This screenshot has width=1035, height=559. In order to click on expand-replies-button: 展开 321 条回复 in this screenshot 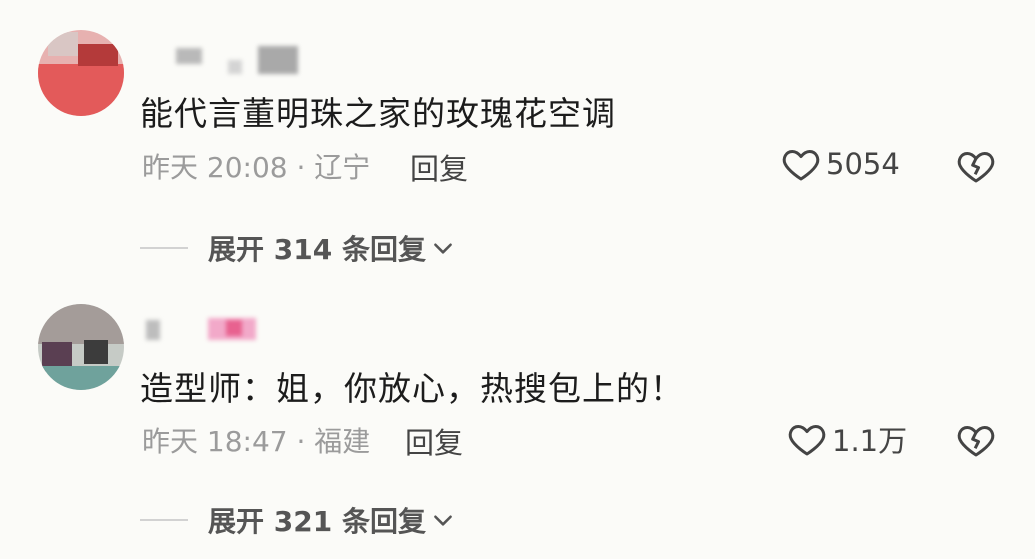, I will do `click(298, 520)`.